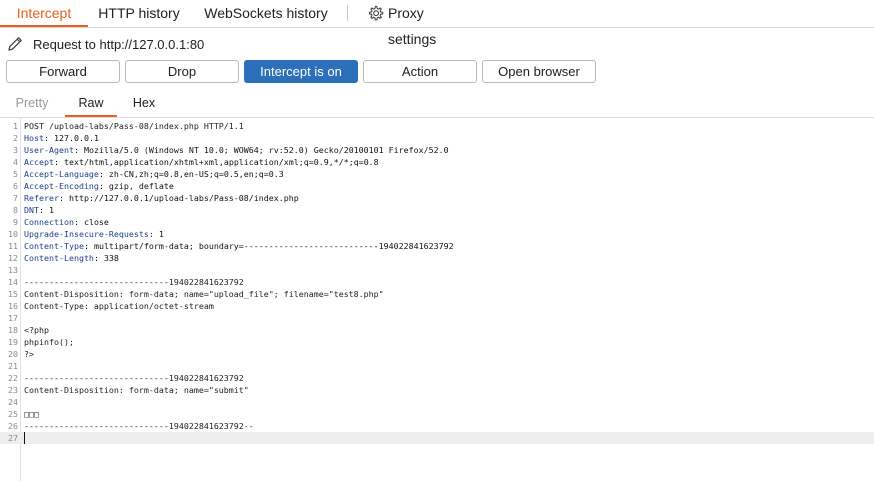 The width and height of the screenshot is (874, 481). I want to click on line-number: 26, so click(13, 426).